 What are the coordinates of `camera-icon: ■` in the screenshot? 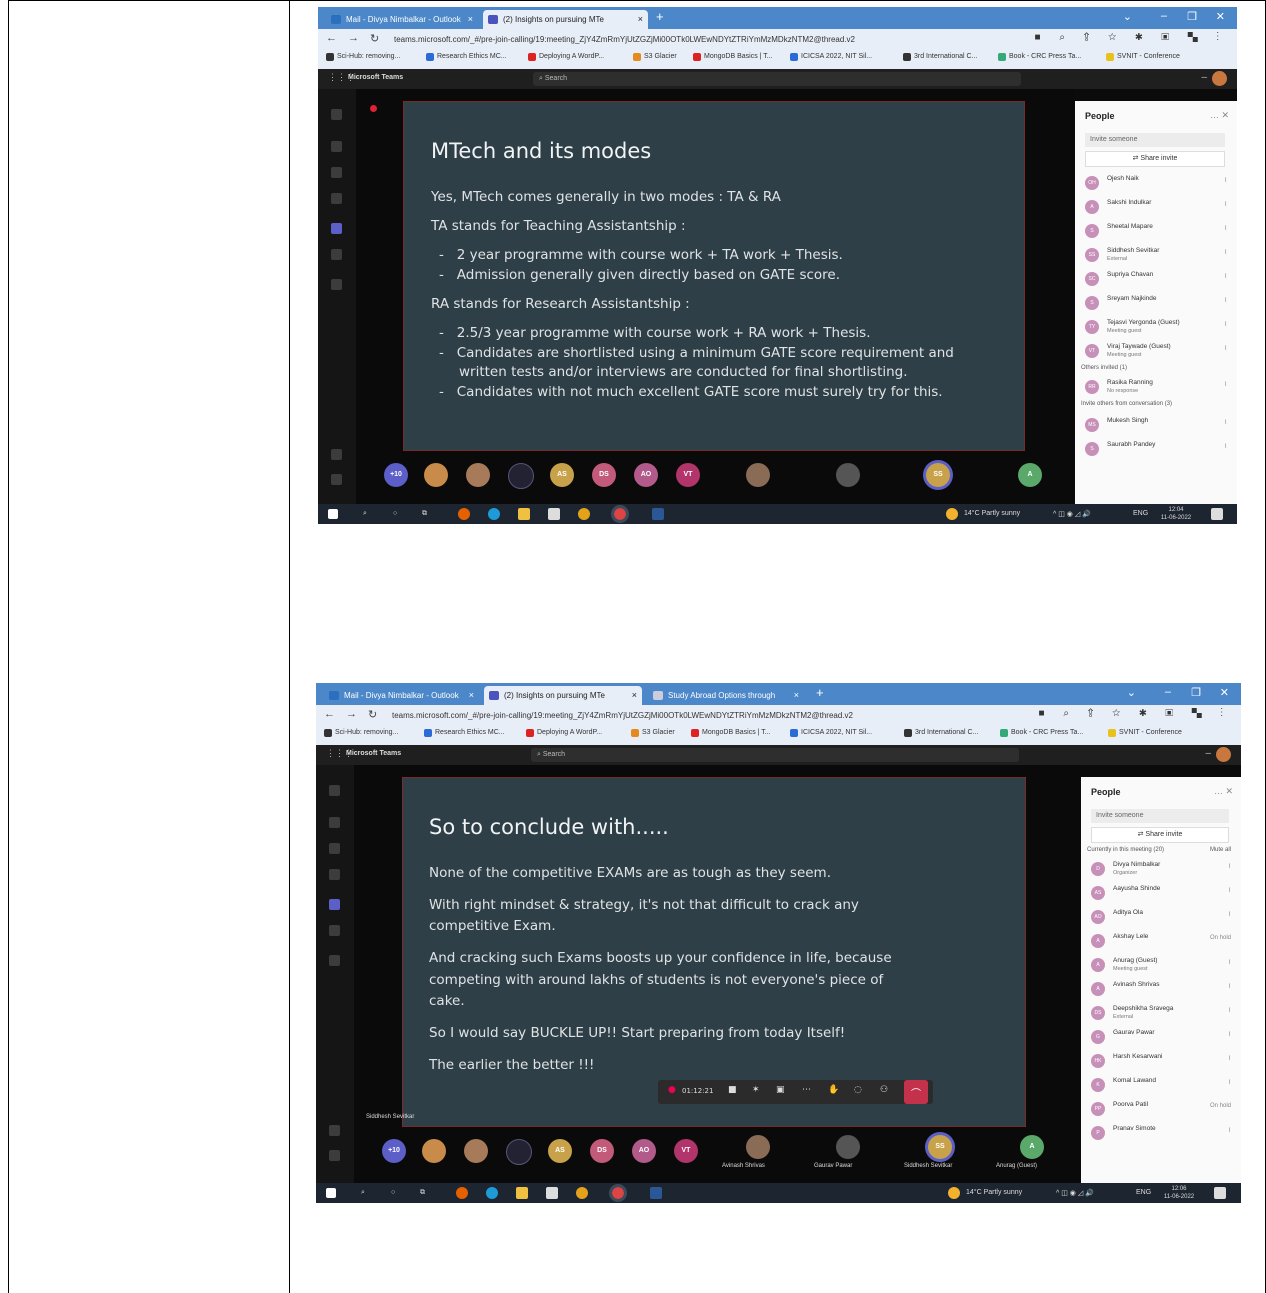 It's located at (732, 1090).